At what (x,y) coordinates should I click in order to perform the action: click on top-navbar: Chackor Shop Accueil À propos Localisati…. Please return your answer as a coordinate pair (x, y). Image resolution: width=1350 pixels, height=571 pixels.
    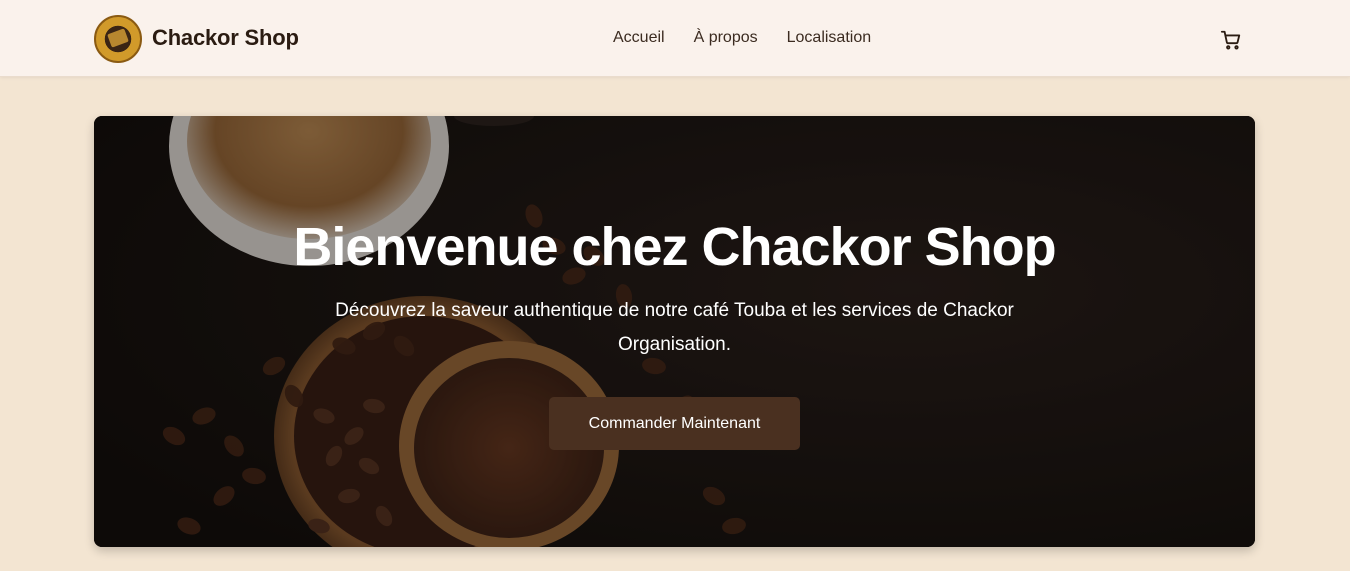
    Looking at the image, I should click on (675, 38).